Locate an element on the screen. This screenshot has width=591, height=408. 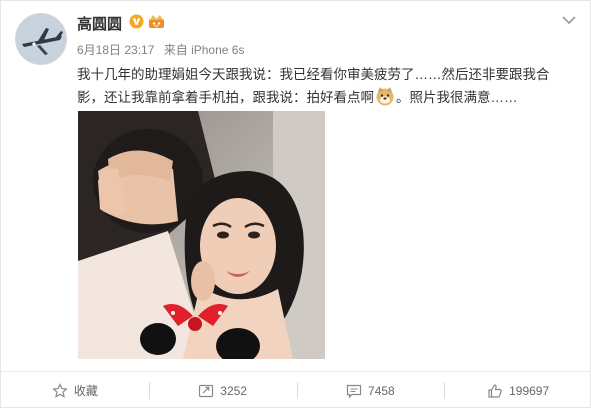
favorite-label: 收藏 is located at coordinates (85, 391).